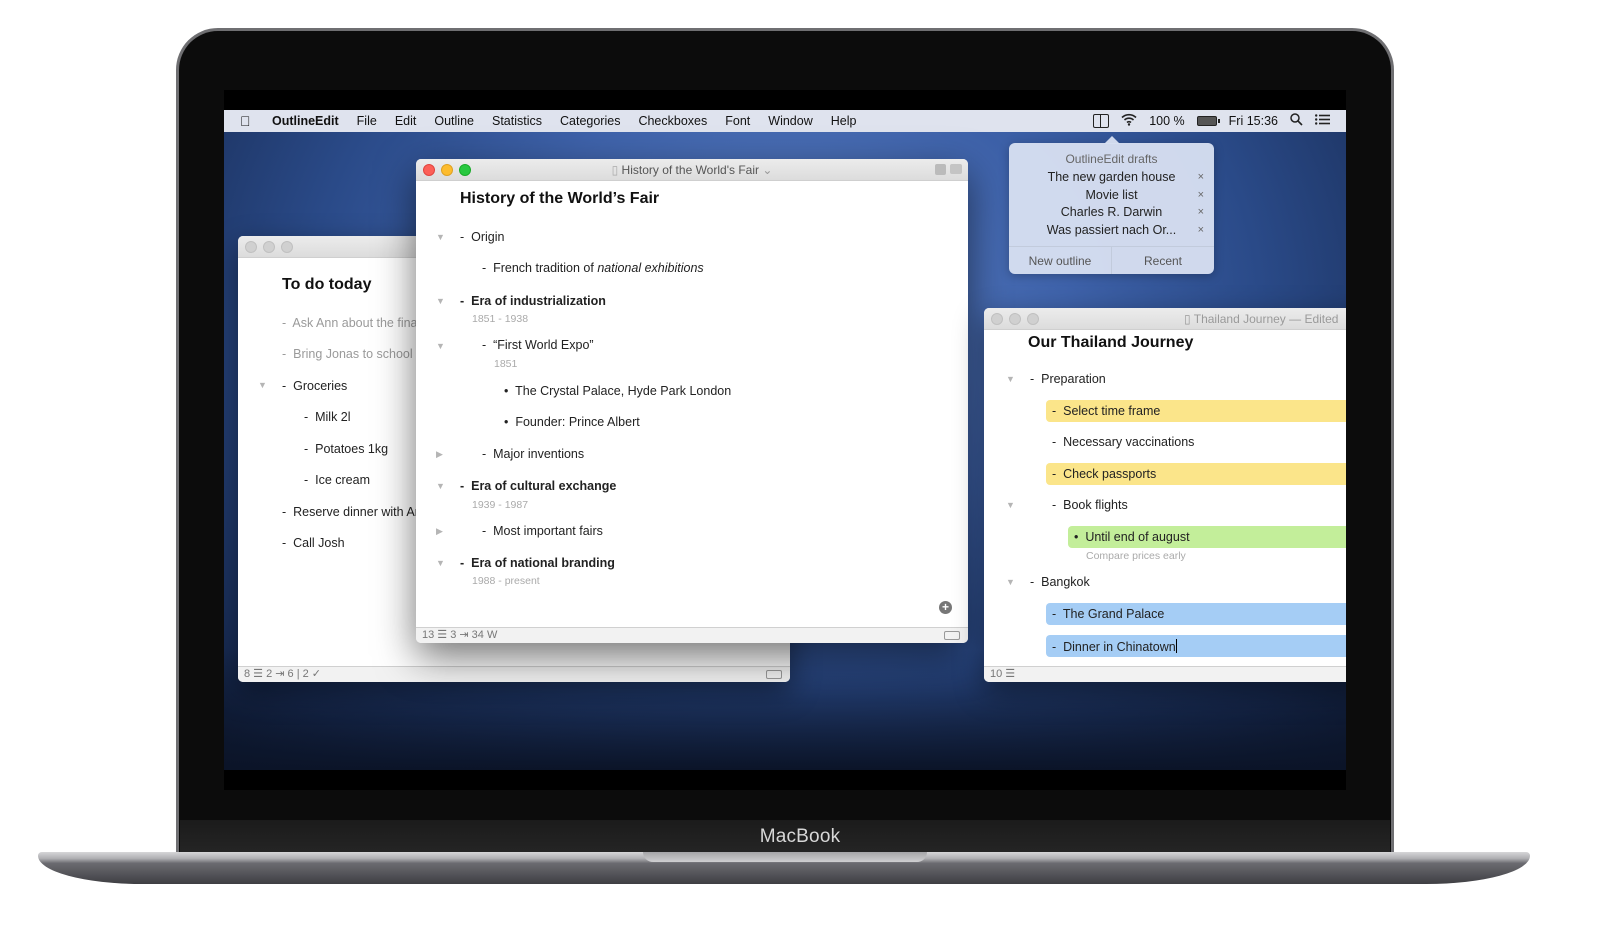  I want to click on menu-checkboxes: Checkboxes, so click(672, 121).